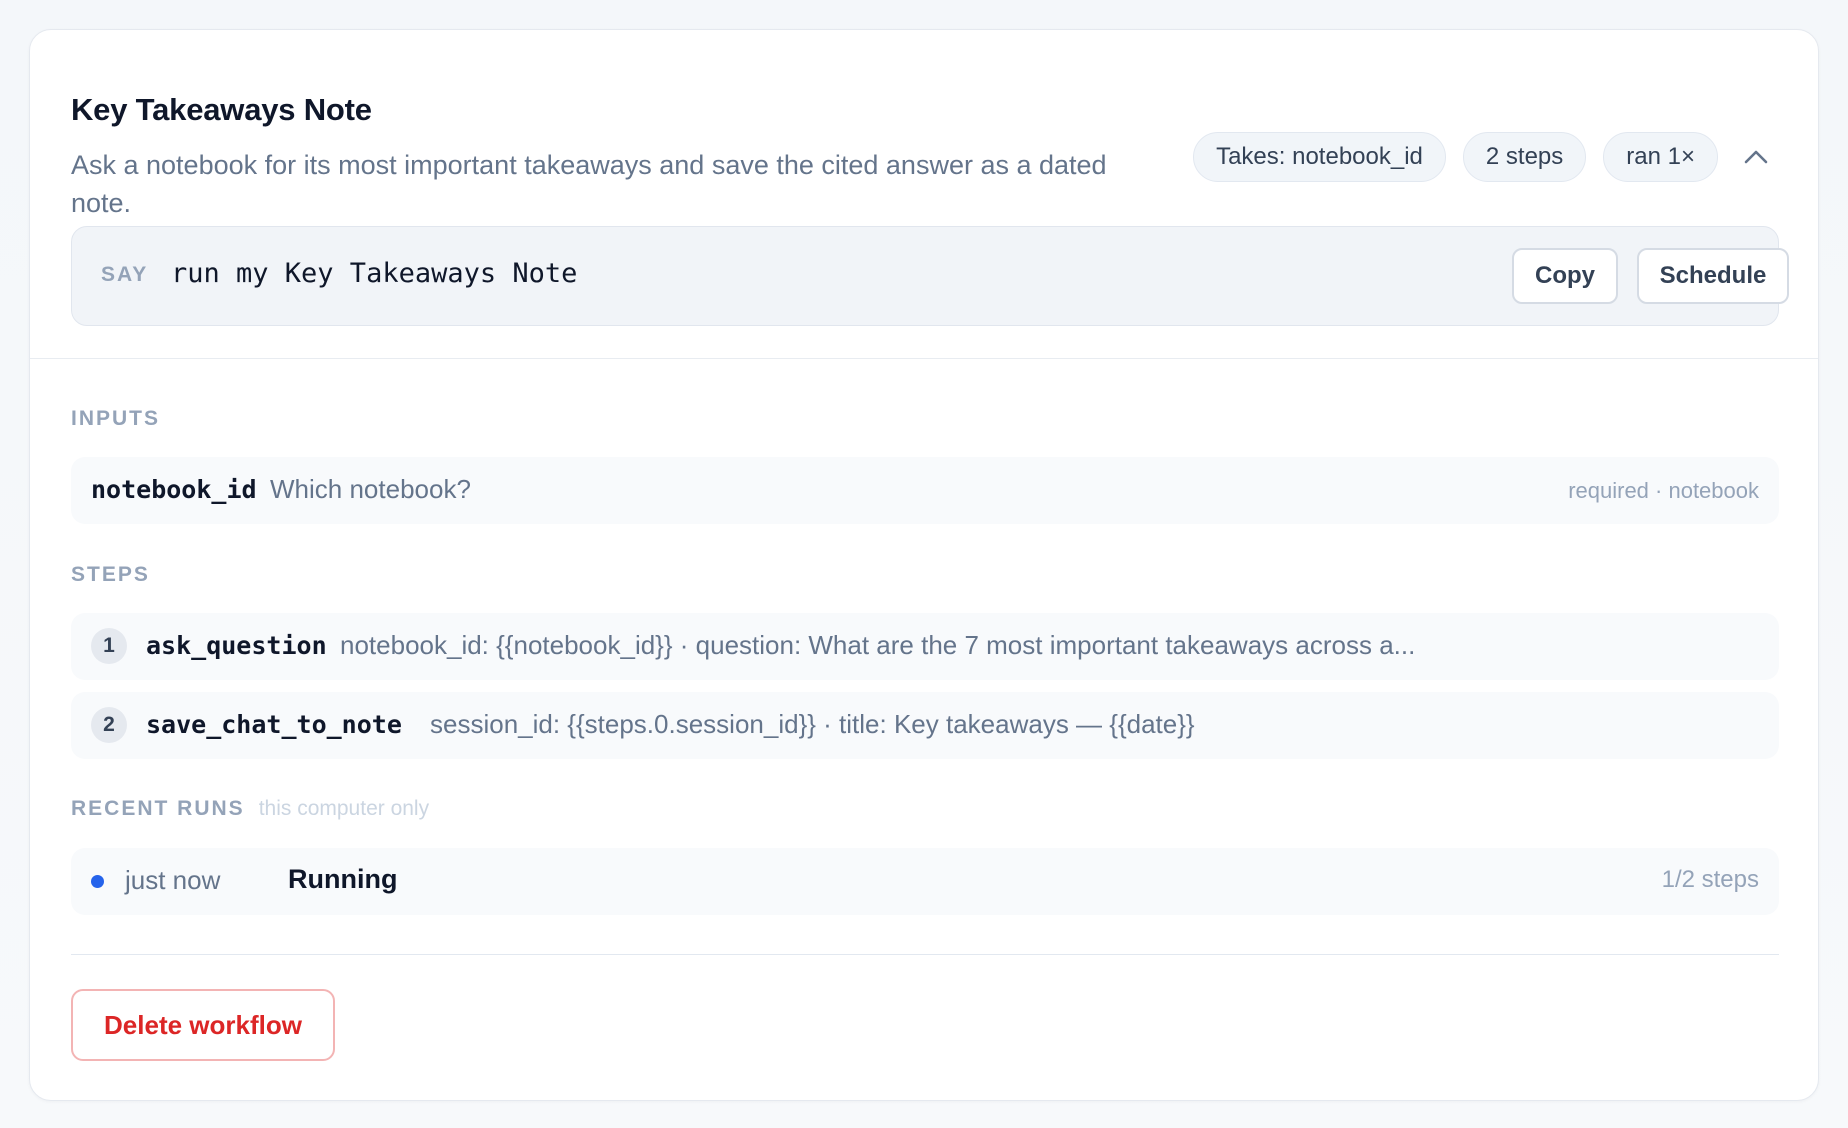  I want to click on section-divider, so click(924, 358).